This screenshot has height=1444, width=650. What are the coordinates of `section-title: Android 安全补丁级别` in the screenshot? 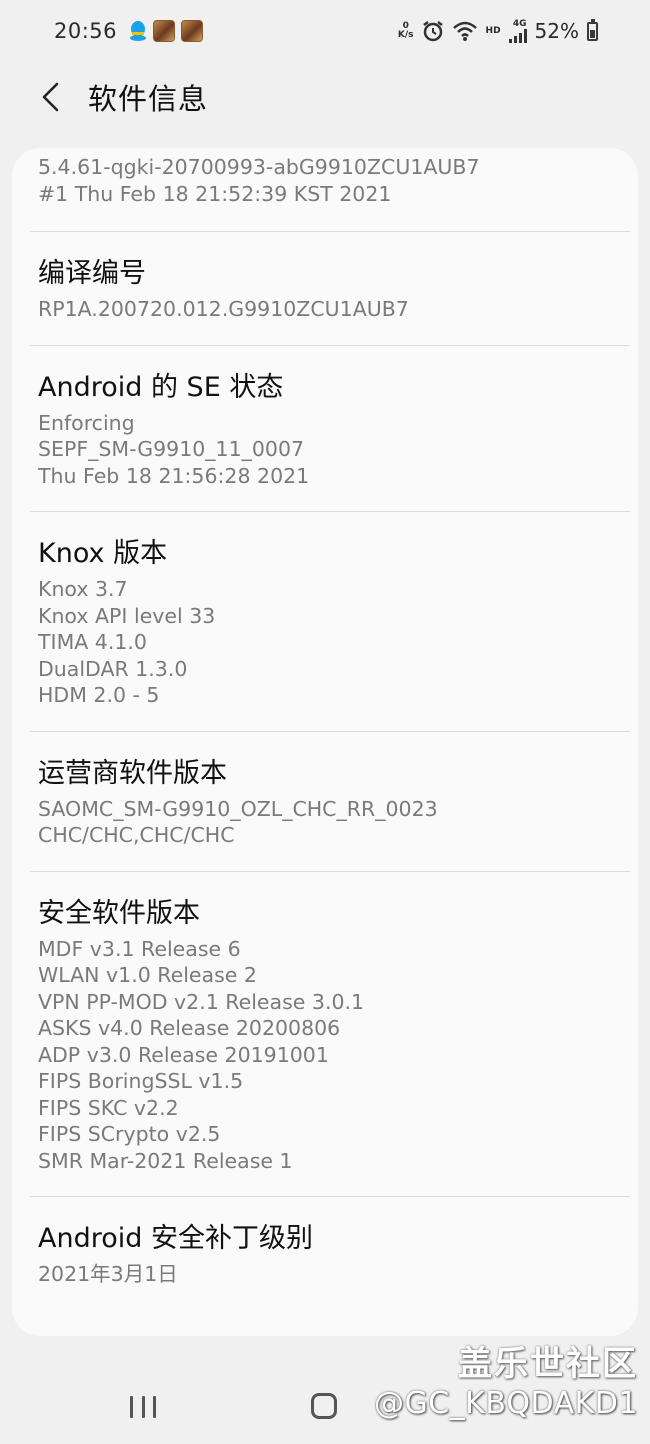 It's located at (175, 1238).